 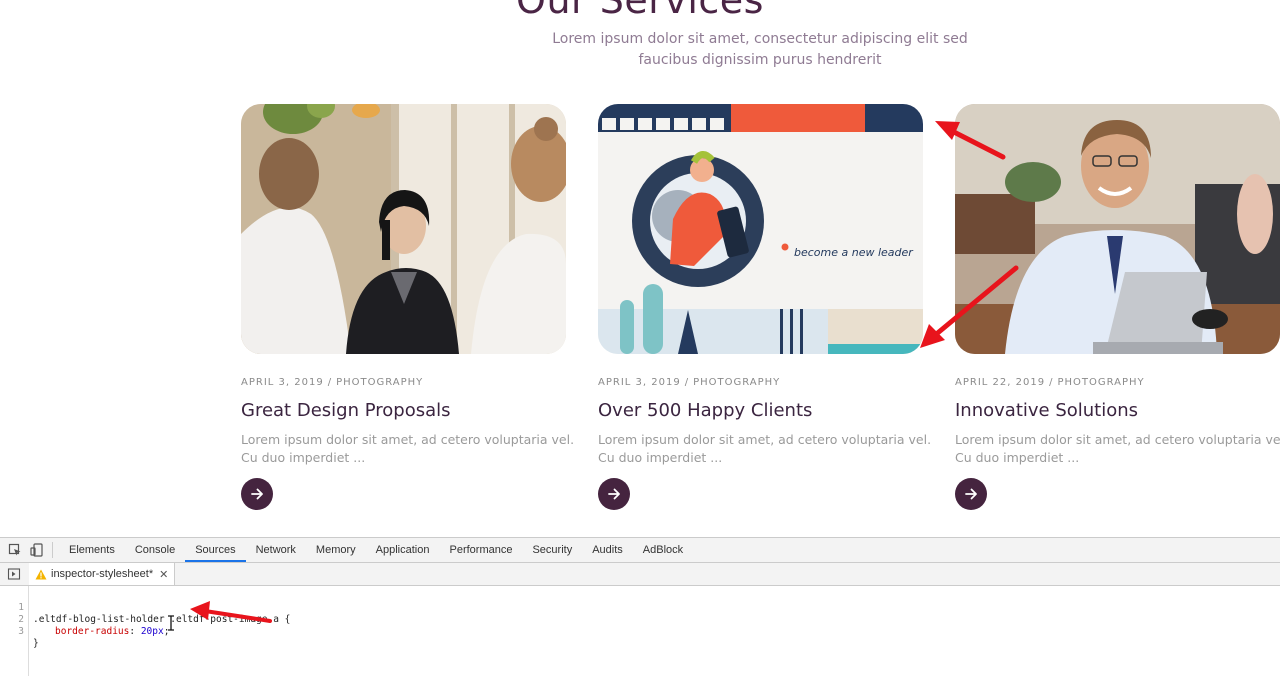 What do you see at coordinates (1000, 382) in the screenshot?
I see `post-date: APRIL 22, 2019` at bounding box center [1000, 382].